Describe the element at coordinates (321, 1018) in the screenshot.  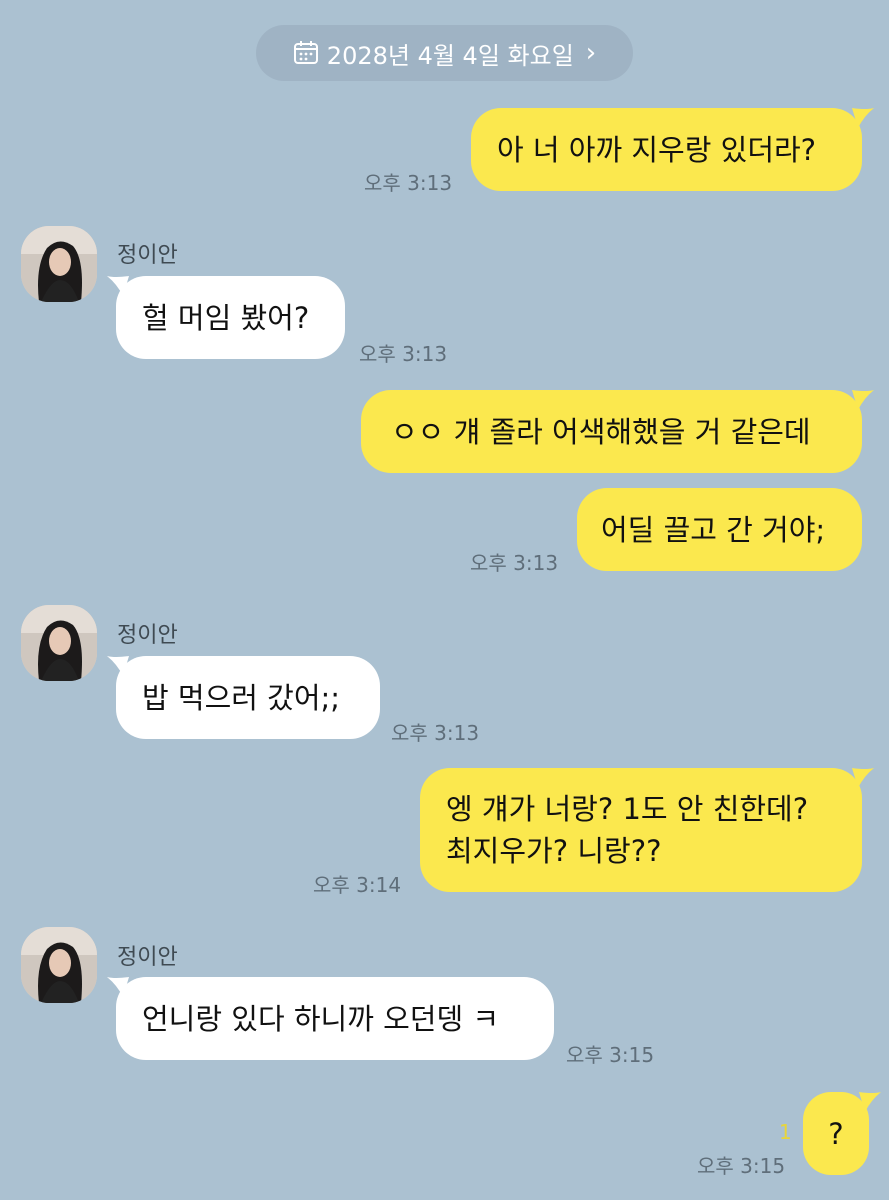
I see `message-text: 언니랑 있다 하니까 오던뎅 ㅋ` at that location.